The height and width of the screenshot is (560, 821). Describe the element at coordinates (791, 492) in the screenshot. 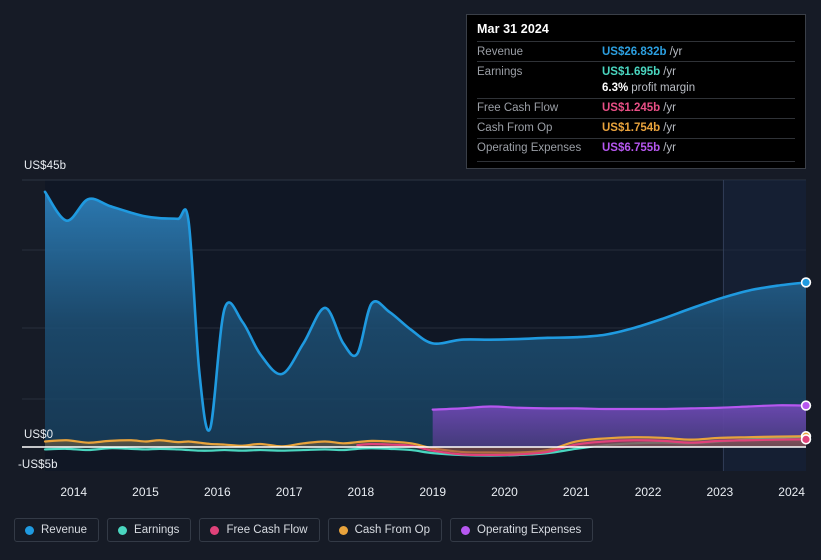

I see `x-axis-label-2024: 2024` at that location.